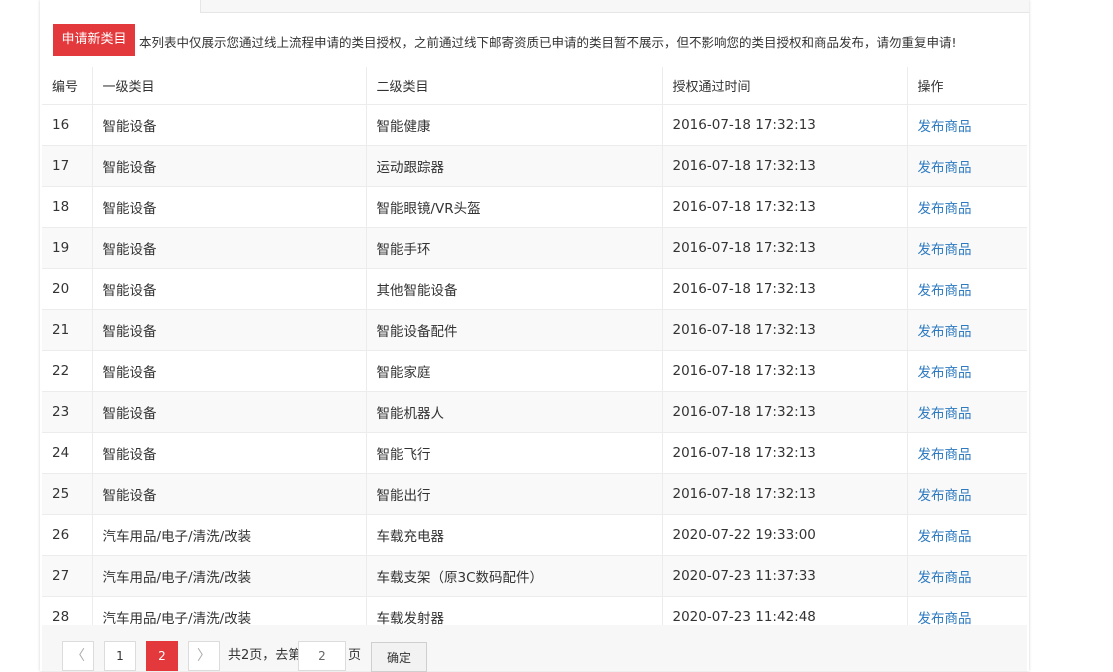 This screenshot has width=1113, height=672. I want to click on cell-category-2: 智能出行, so click(514, 494).